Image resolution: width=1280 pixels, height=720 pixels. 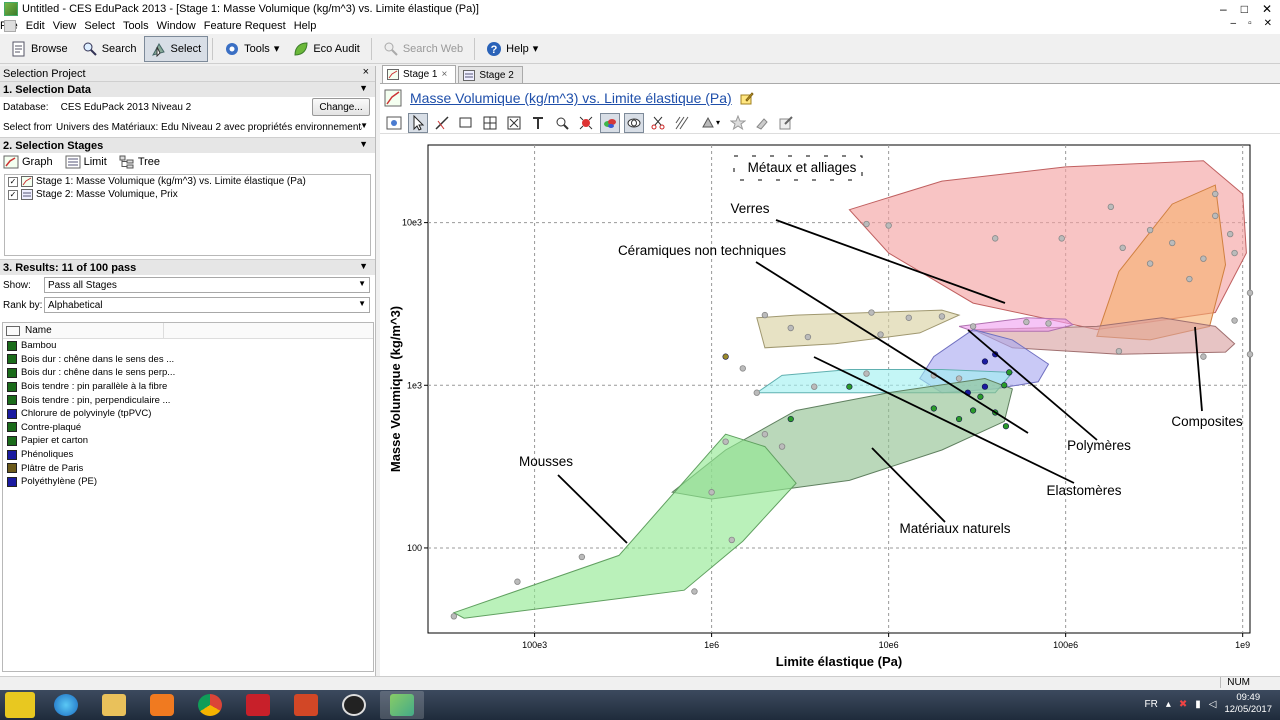 What do you see at coordinates (1168, 704) in the screenshot?
I see `tray-up-icon: ▴` at bounding box center [1168, 704].